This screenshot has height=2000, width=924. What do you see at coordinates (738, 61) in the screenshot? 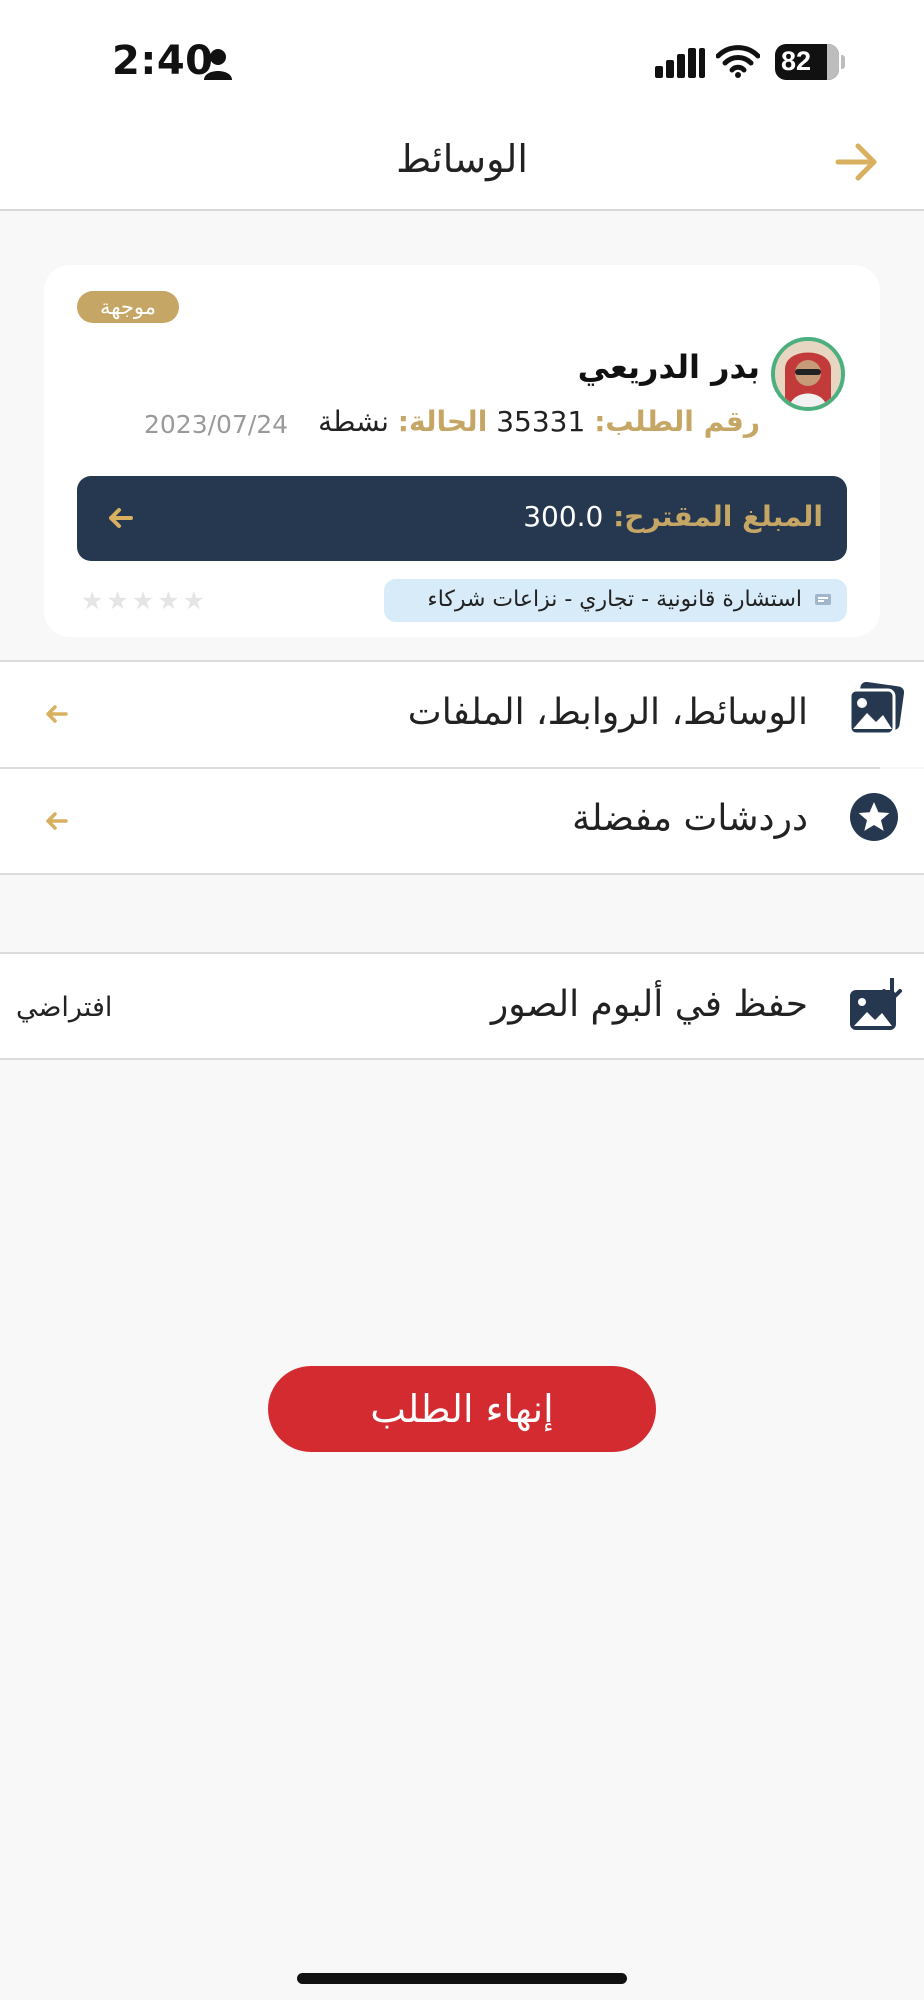
I see `wifi-icon` at bounding box center [738, 61].